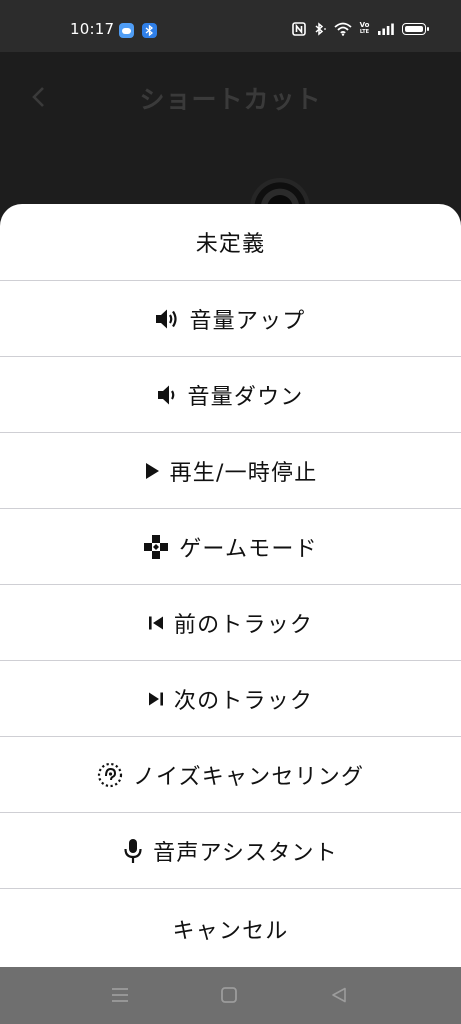 The height and width of the screenshot is (1024, 461). What do you see at coordinates (243, 625) in the screenshot?
I see `option-label: 前のトラック` at bounding box center [243, 625].